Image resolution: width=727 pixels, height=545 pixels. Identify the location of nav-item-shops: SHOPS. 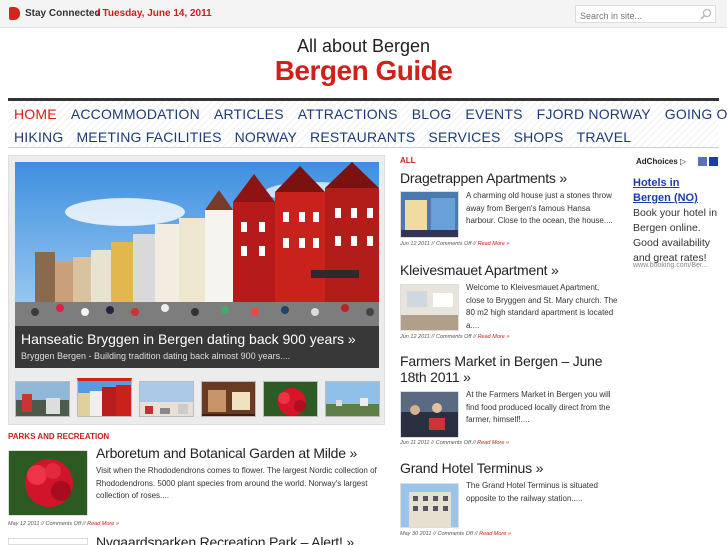
(539, 137).